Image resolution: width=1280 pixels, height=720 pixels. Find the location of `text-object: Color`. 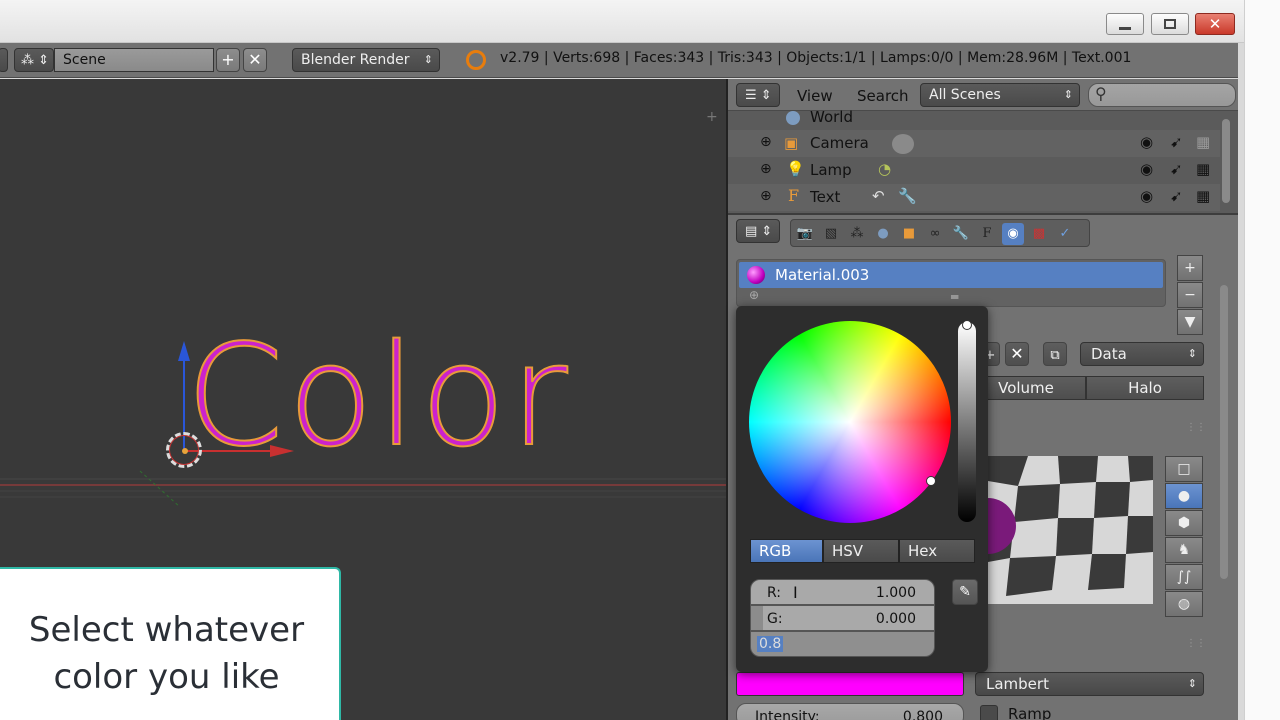

text-object: Color is located at coordinates (378, 397).